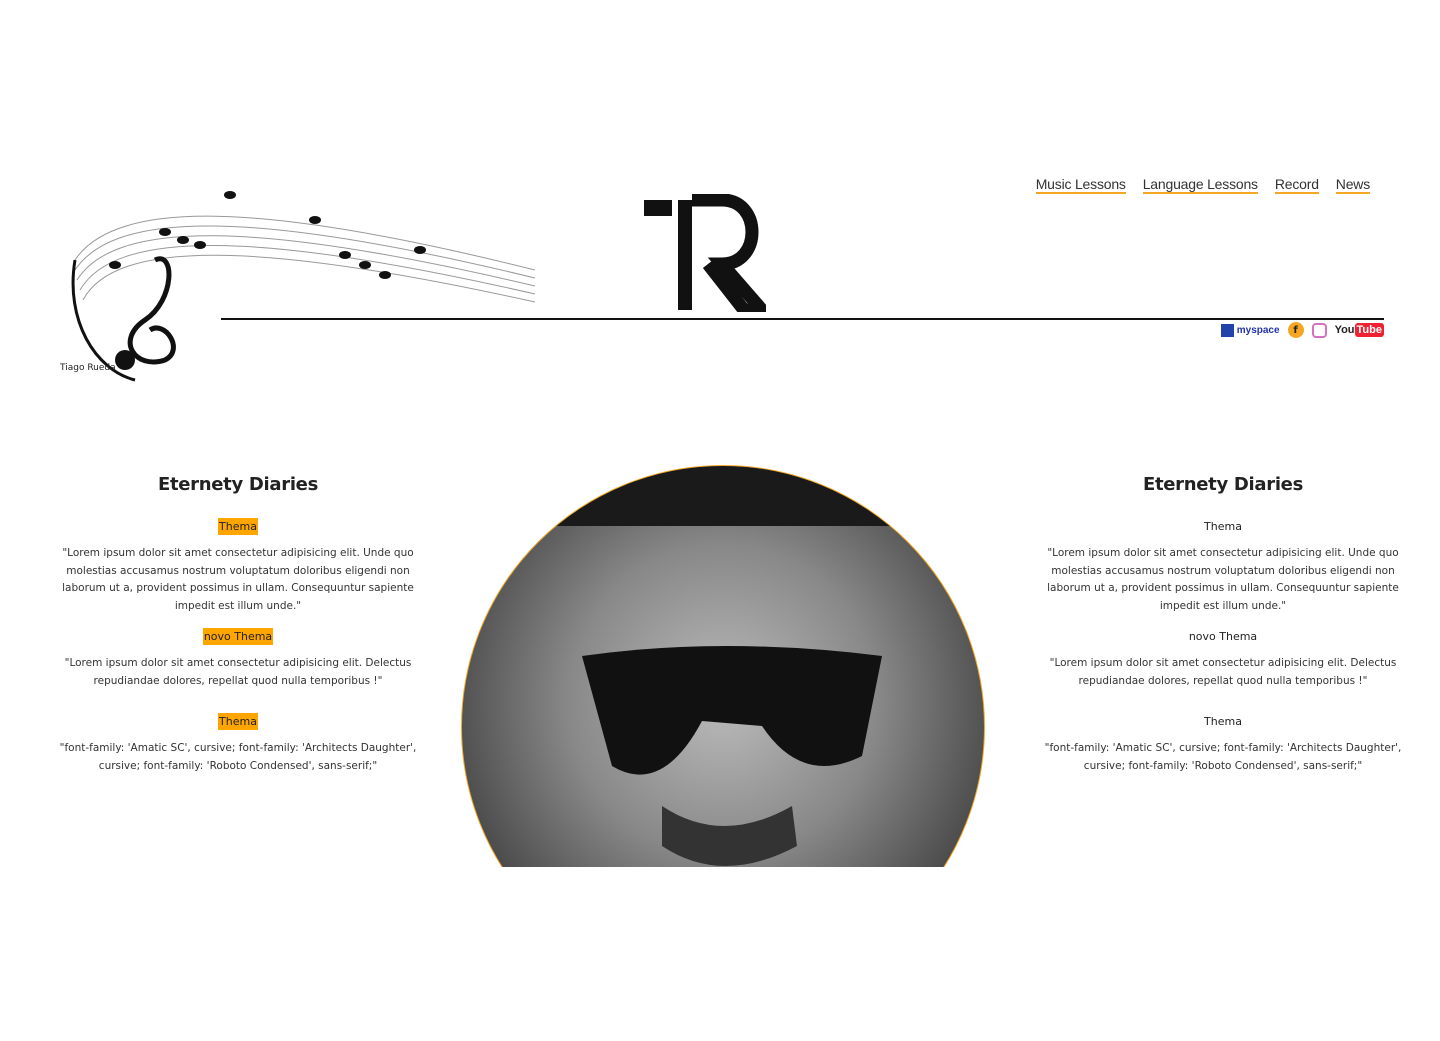  Describe the element at coordinates (1227, 330) in the screenshot. I see `myspace-icon` at that location.